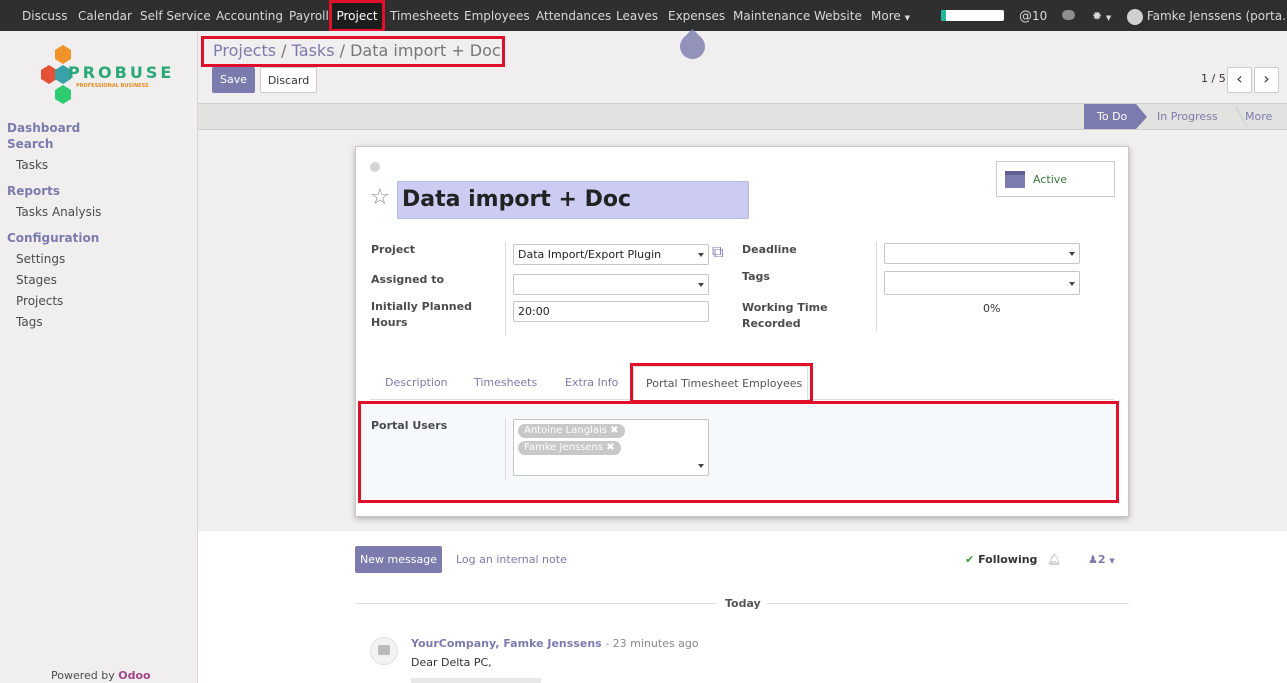 This screenshot has width=1287, height=683. What do you see at coordinates (611, 254) in the screenshot?
I see `project-select: Data Import/Export Plugin` at bounding box center [611, 254].